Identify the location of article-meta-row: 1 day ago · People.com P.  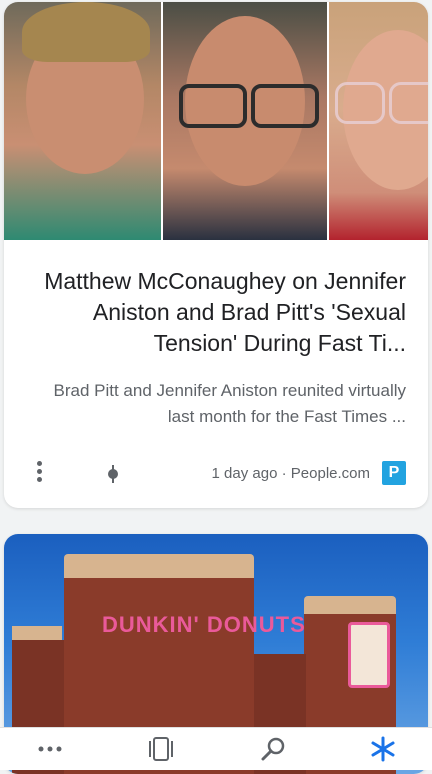
(216, 474).